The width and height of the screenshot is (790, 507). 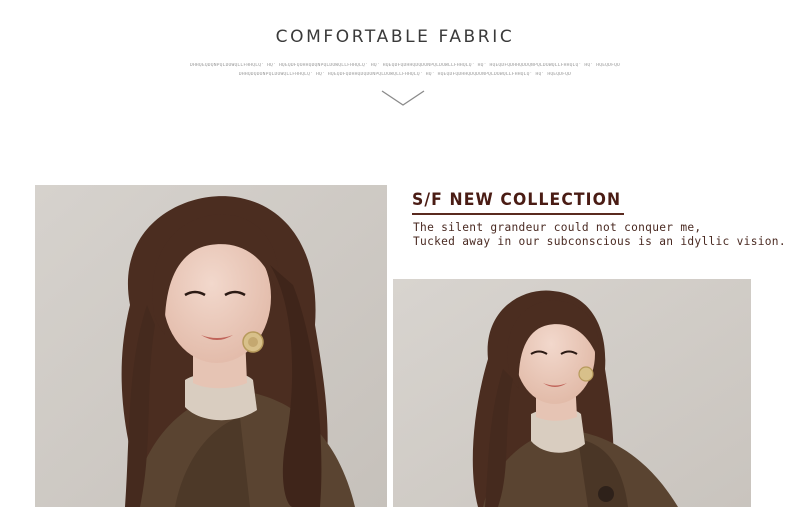 What do you see at coordinates (517, 200) in the screenshot?
I see `collection-heading: S/F NEW COLLECTION` at bounding box center [517, 200].